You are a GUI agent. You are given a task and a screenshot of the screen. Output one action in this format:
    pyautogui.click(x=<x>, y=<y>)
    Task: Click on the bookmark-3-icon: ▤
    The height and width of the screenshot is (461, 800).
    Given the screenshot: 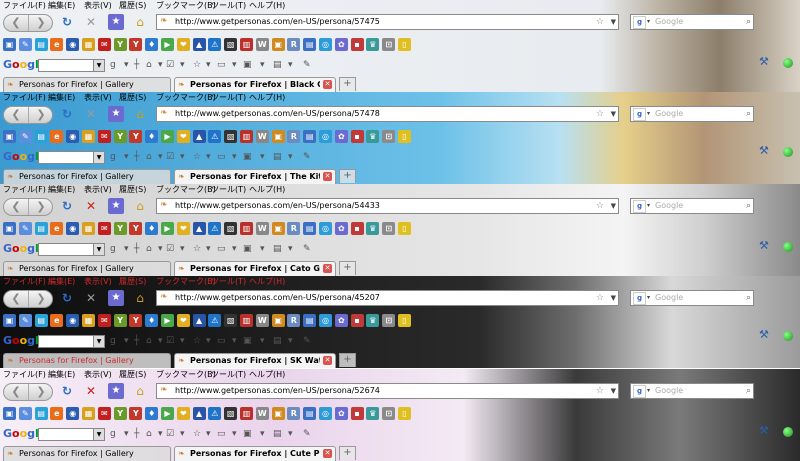 What is the action you would take?
    pyautogui.click(x=41, y=44)
    